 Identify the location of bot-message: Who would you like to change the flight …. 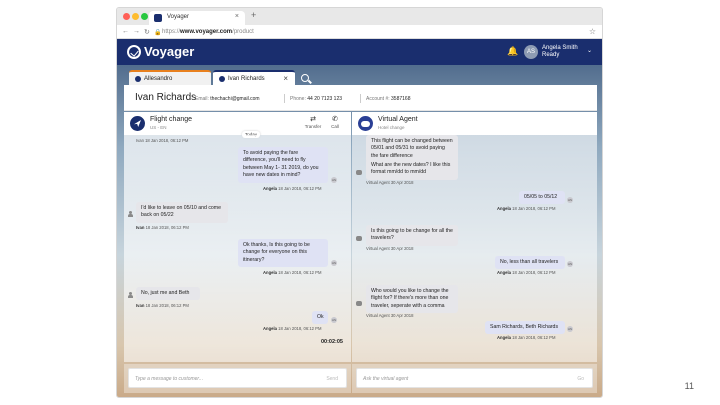
(412, 299).